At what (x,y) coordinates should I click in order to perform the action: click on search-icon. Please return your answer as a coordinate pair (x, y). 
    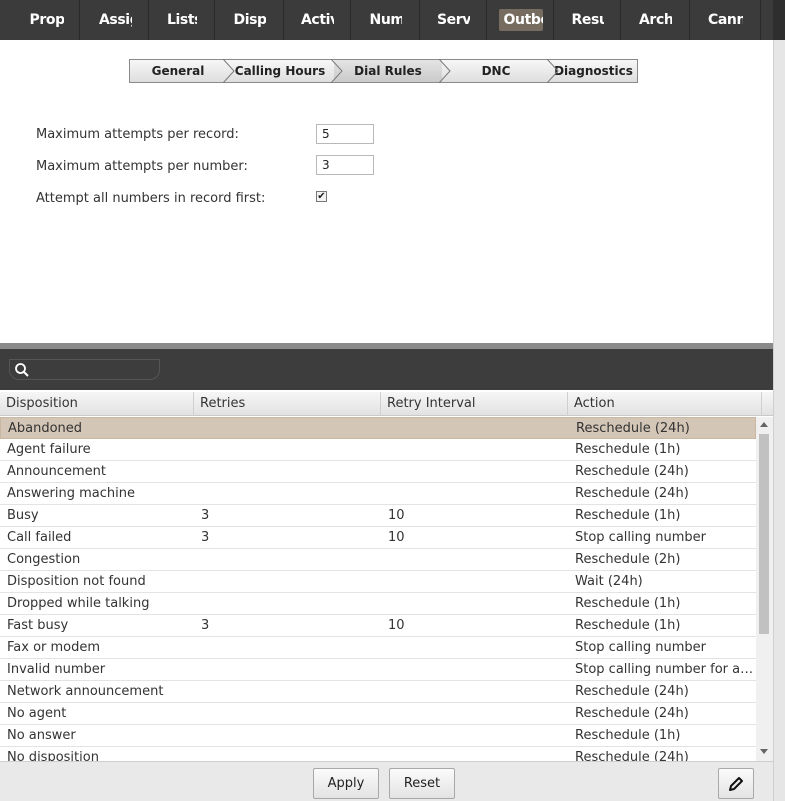
    Looking at the image, I should click on (22, 370).